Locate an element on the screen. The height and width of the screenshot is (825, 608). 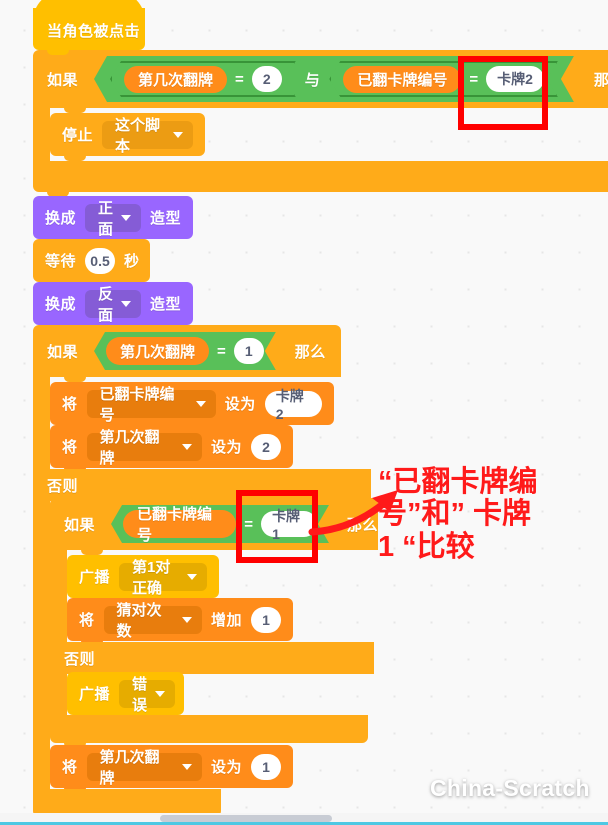
watermark-label: China-Scratch is located at coordinates (510, 788).